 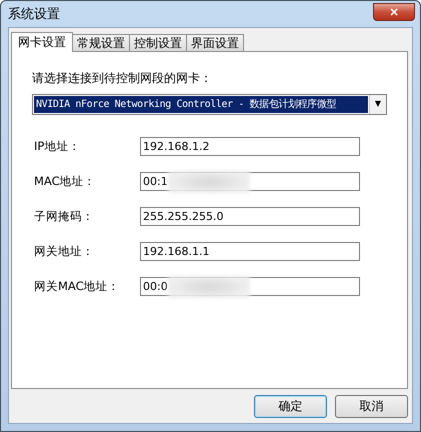 I want to click on input-field: 192.168.1.2, so click(x=250, y=146).